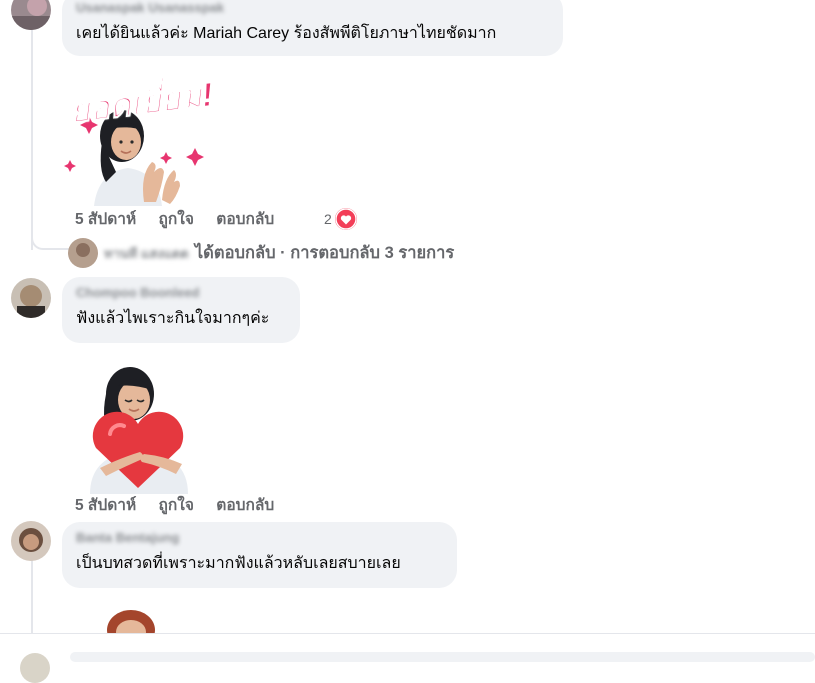 This screenshot has width=815, height=683. What do you see at coordinates (83, 253) in the screenshot?
I see `replier-avatar` at bounding box center [83, 253].